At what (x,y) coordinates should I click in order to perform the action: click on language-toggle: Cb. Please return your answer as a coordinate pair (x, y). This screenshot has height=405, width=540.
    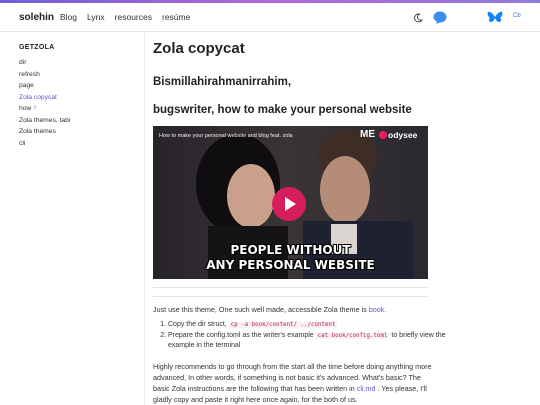
    Looking at the image, I should click on (517, 16).